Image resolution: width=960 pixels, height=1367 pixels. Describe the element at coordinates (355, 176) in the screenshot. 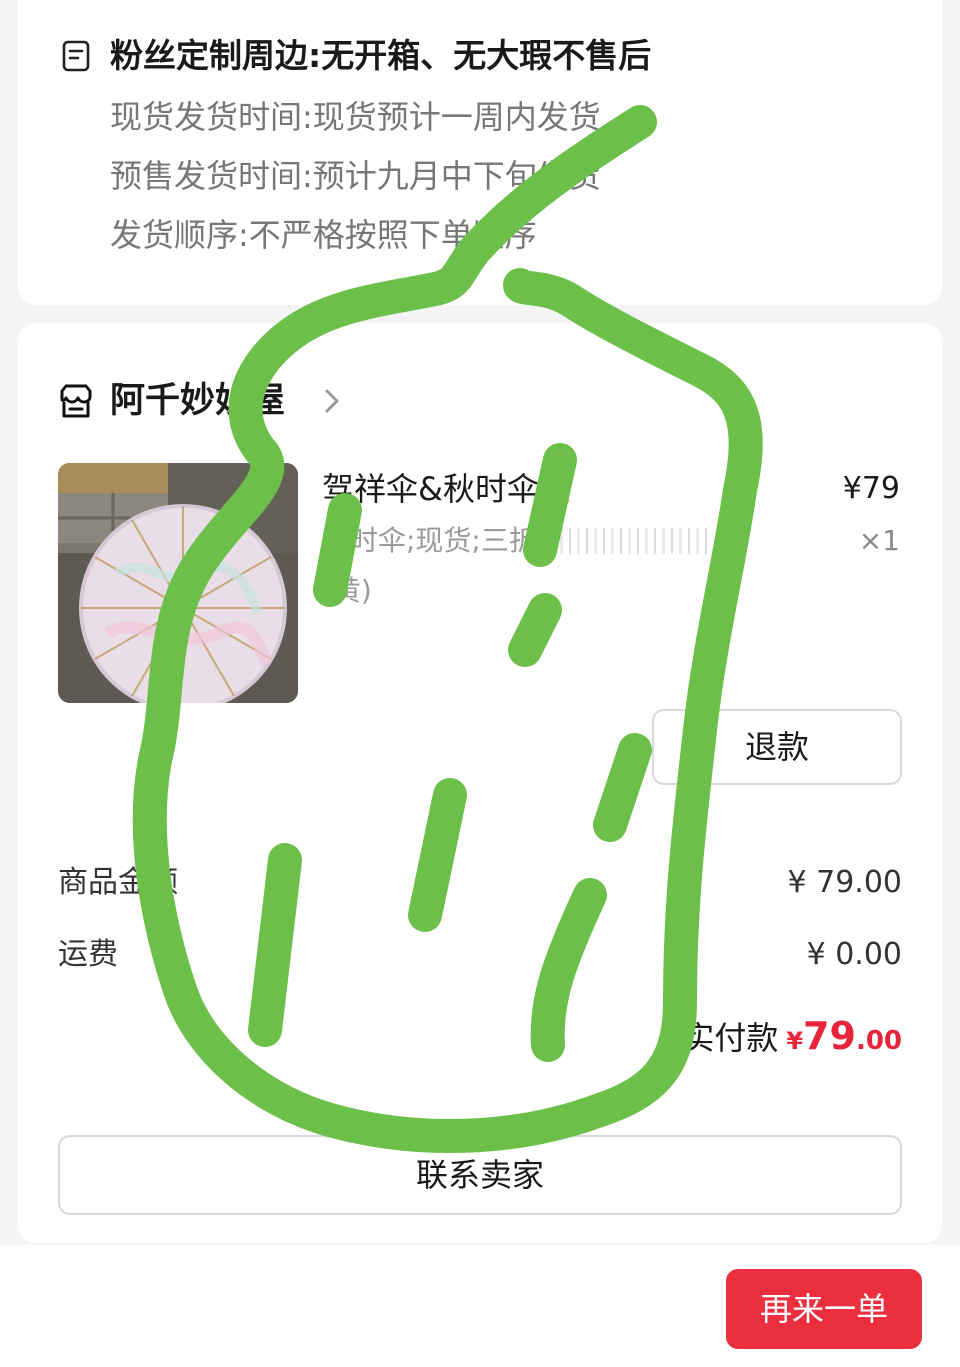

I see `notice-line-presale-shipping: 预售发货时间:预计九月中下旬发货` at that location.